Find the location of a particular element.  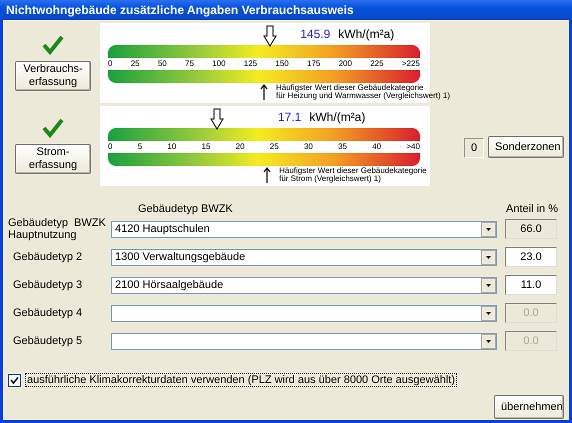

row-label: Gebäudetyp 2 is located at coordinates (48, 257).